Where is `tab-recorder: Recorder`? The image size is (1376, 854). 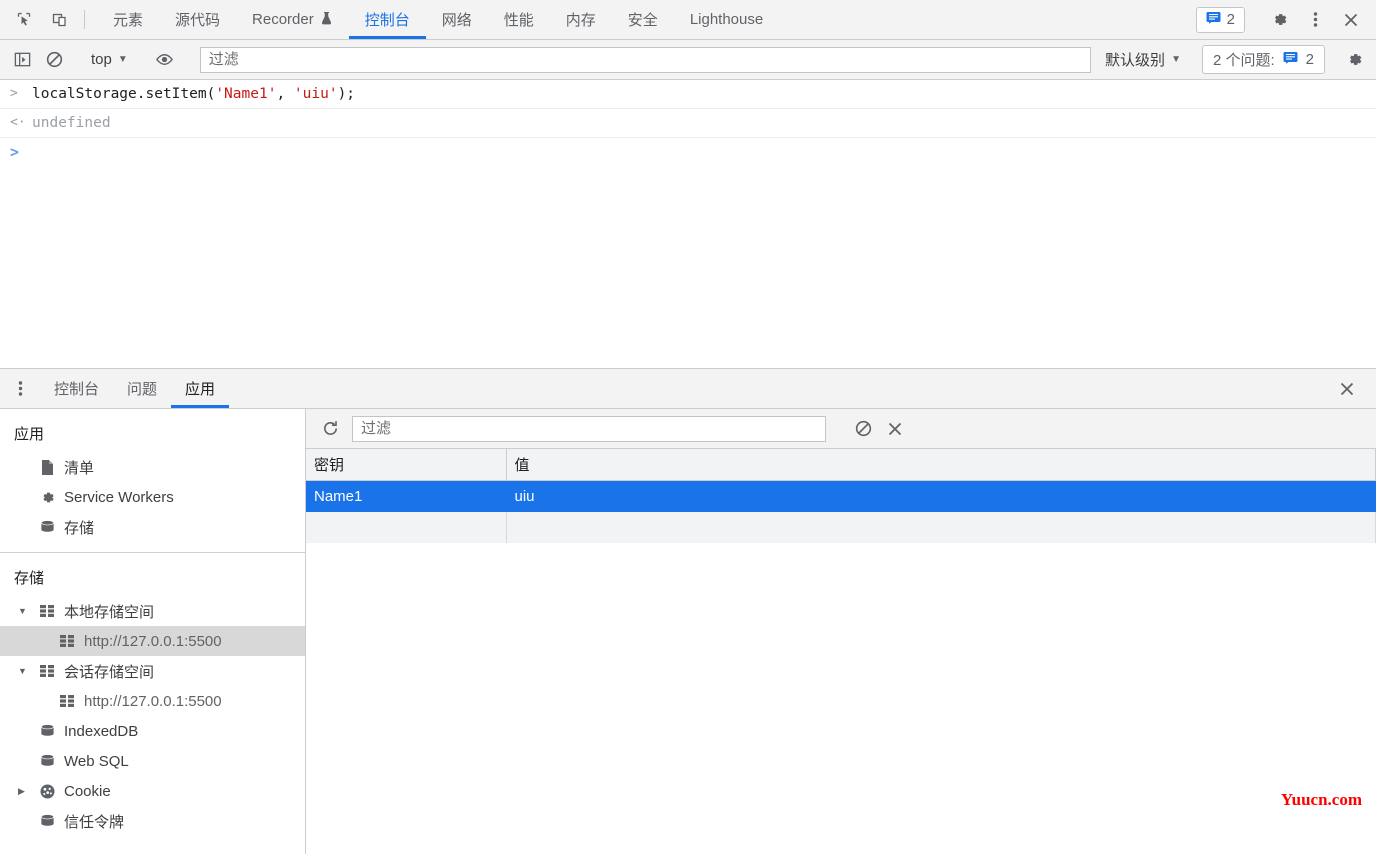
tab-recorder: Recorder is located at coordinates (292, 19).